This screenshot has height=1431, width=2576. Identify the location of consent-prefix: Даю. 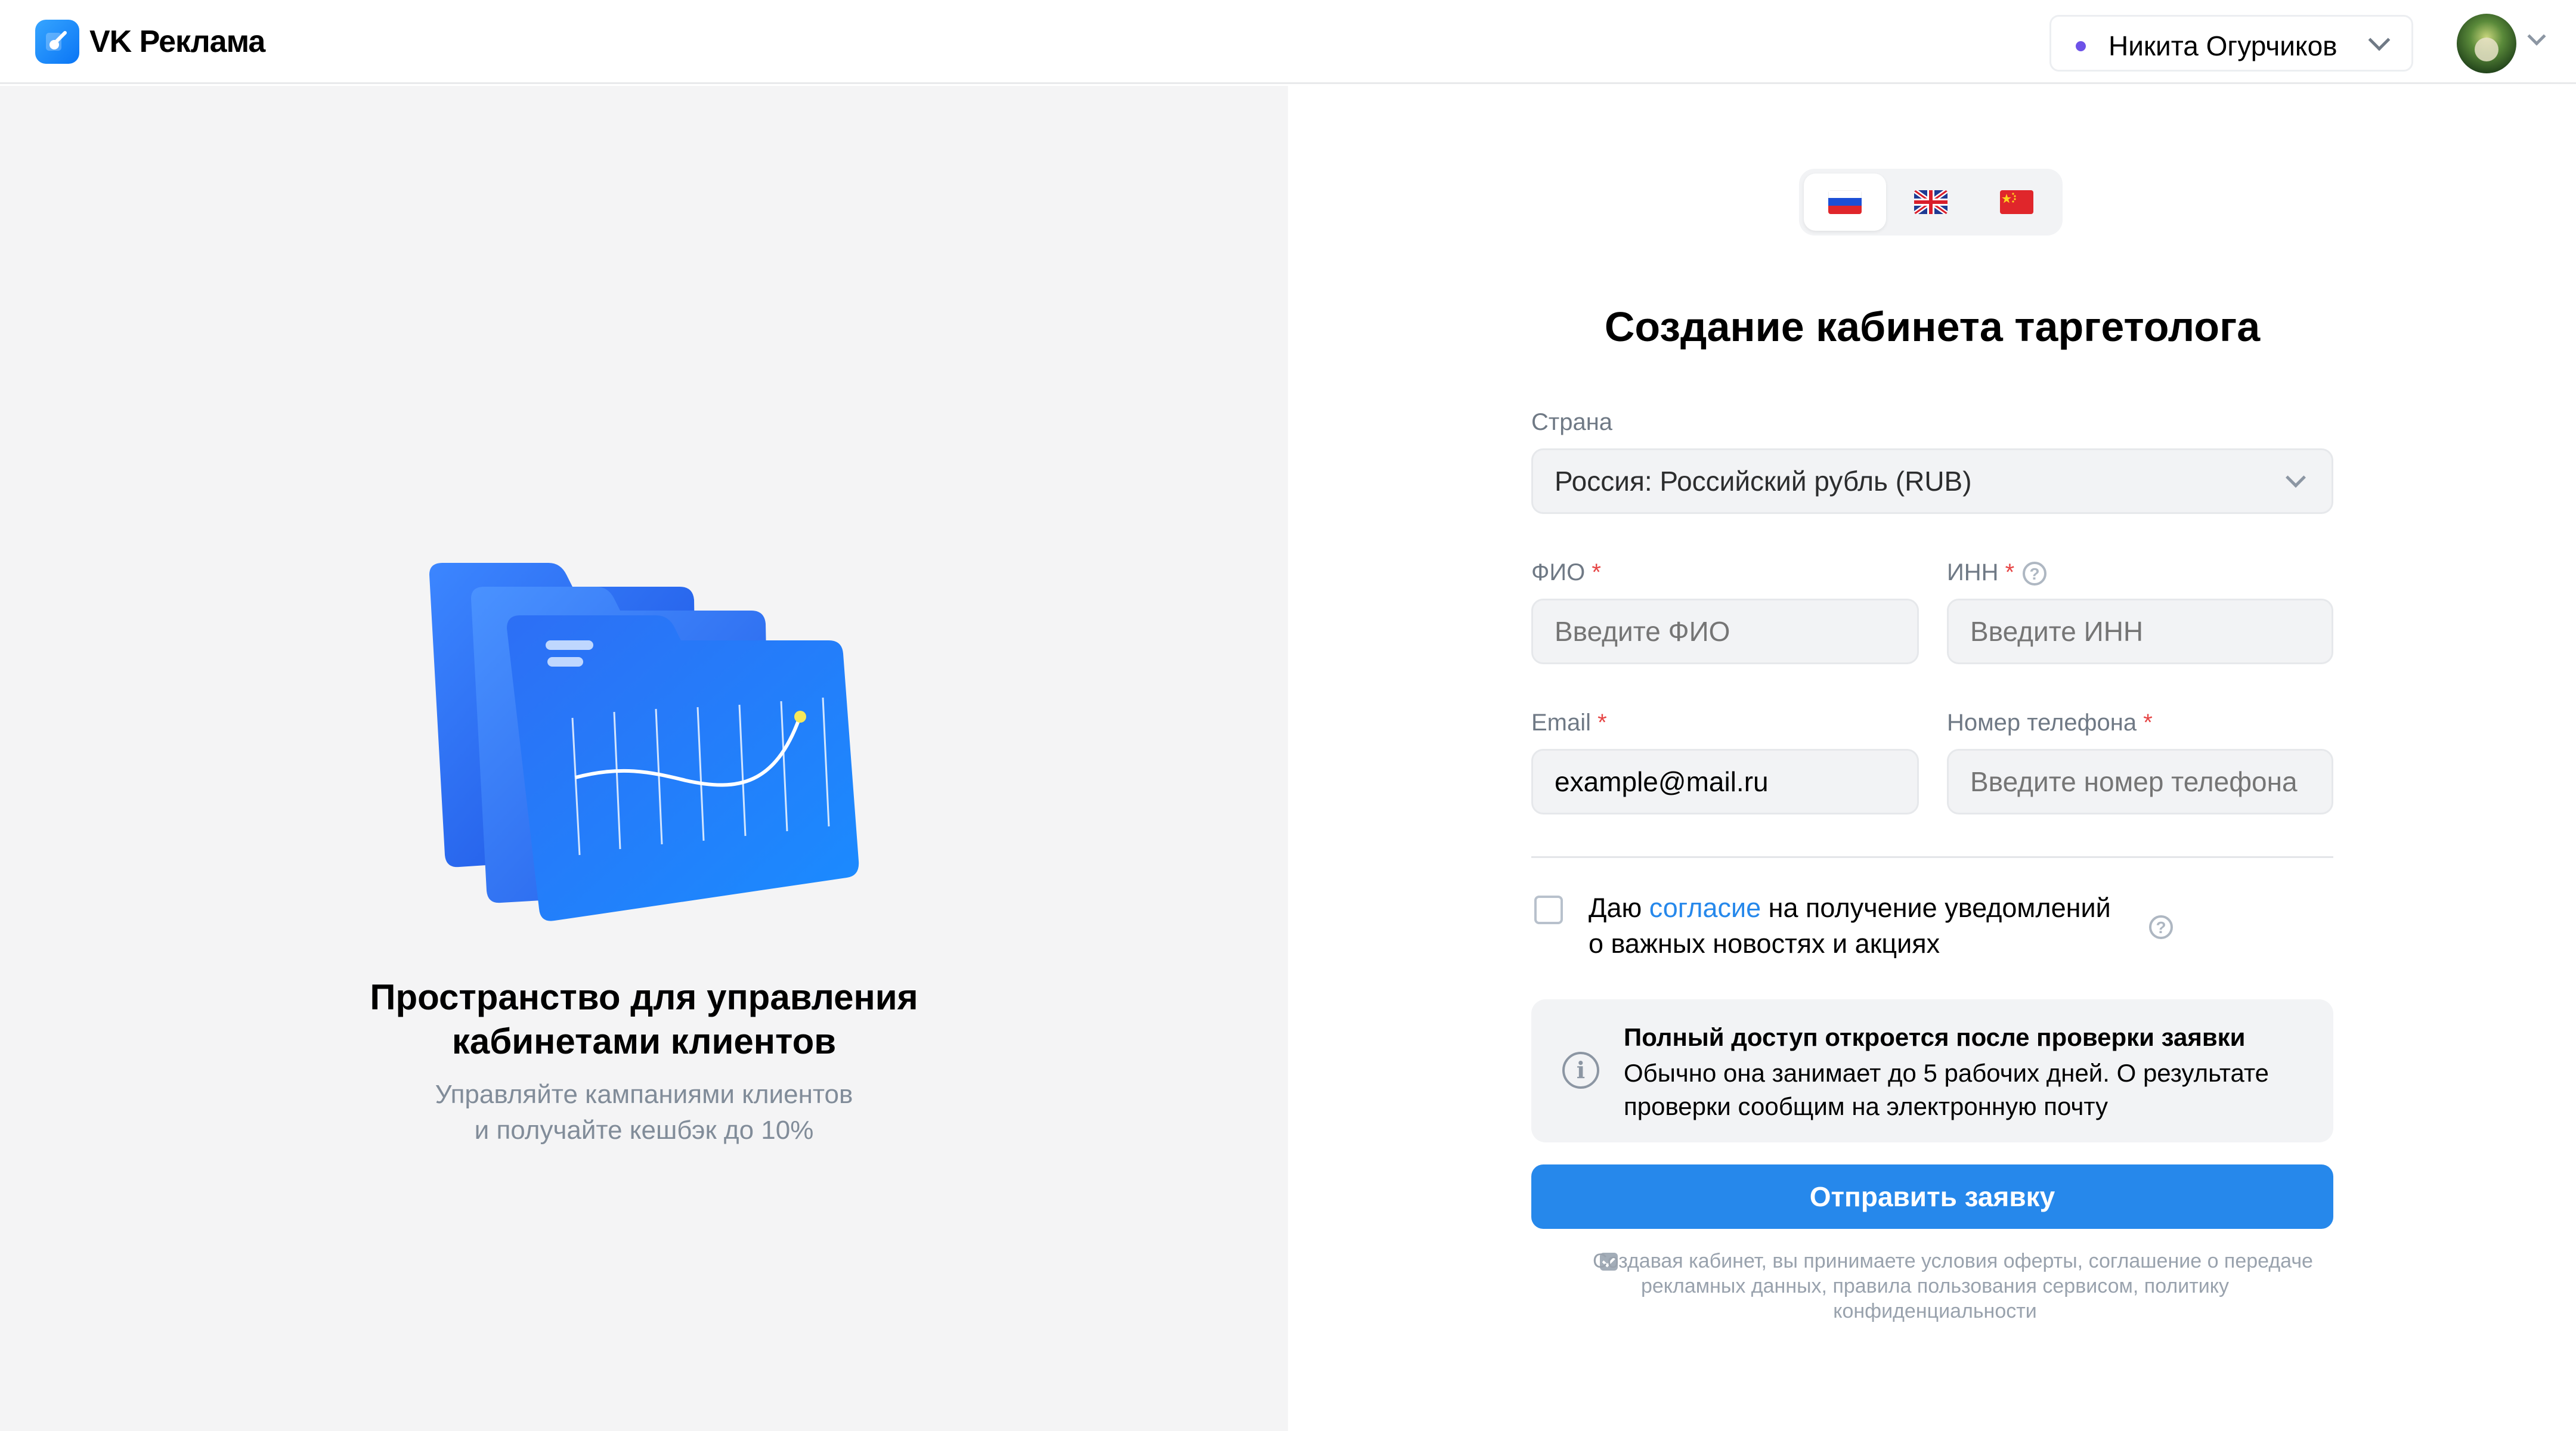
(1619, 908).